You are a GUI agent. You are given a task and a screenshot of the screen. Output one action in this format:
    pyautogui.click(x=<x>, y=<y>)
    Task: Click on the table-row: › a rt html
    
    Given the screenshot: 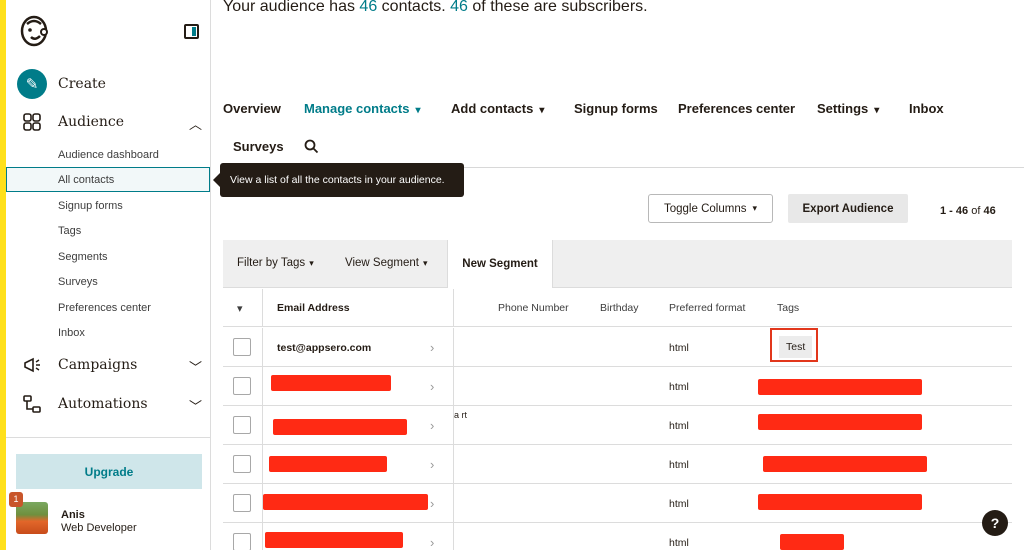 What is the action you would take?
    pyautogui.click(x=617, y=425)
    